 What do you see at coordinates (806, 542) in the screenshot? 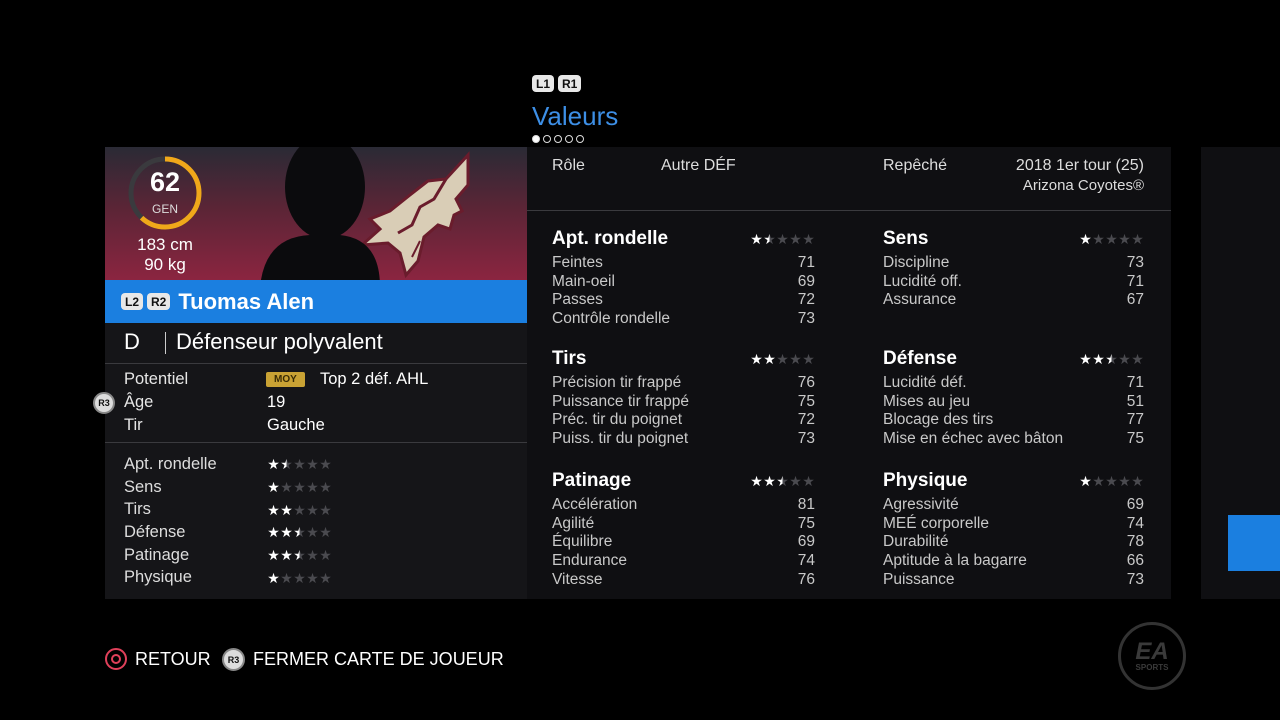
I see `attribute-value: 69` at bounding box center [806, 542].